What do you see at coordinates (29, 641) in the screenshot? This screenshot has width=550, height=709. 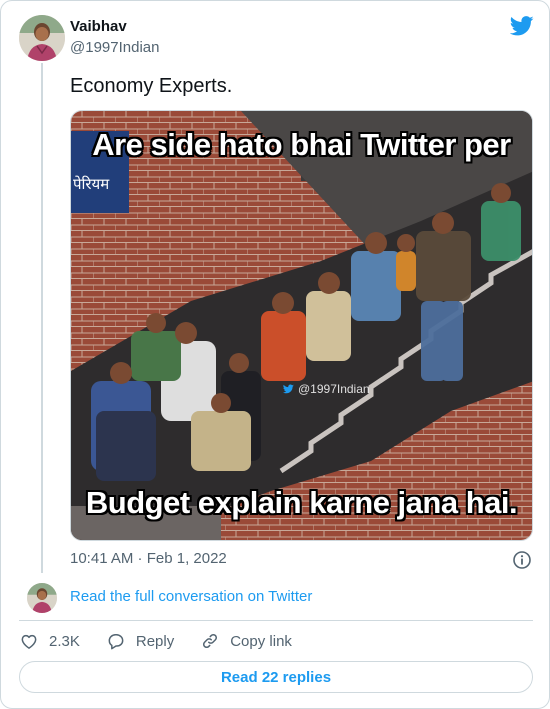 I see `heart-icon` at bounding box center [29, 641].